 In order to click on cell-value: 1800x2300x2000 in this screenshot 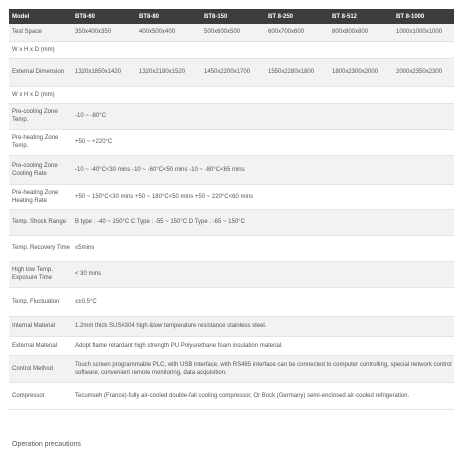, I will do `click(361, 72)`.